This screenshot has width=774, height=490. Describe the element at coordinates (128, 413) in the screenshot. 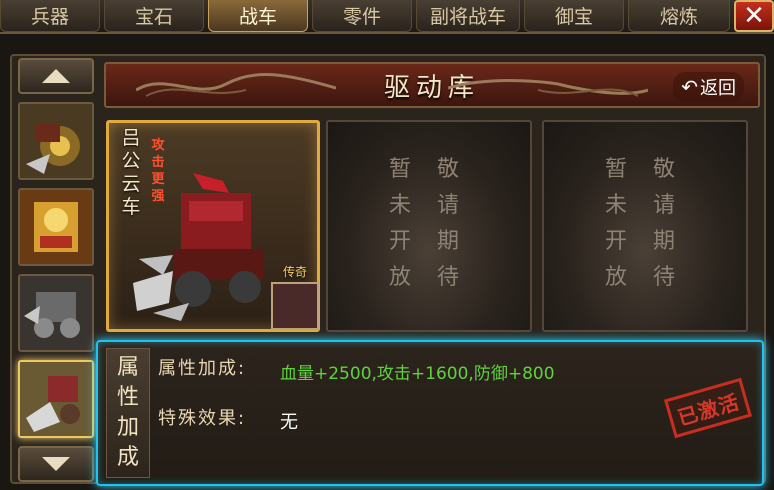

I see `attribute-side-title: 属 性 加 成` at that location.